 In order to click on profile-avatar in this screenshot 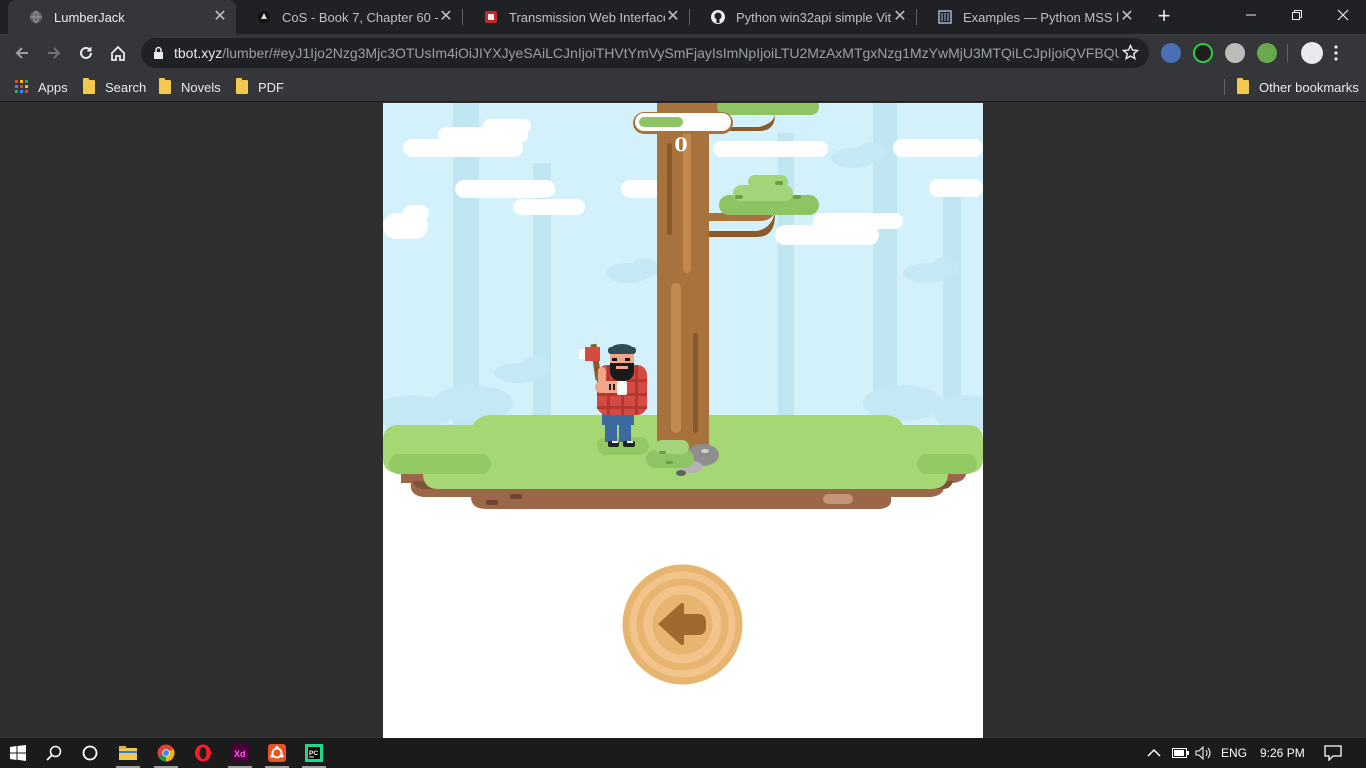, I will do `click(1312, 53)`.